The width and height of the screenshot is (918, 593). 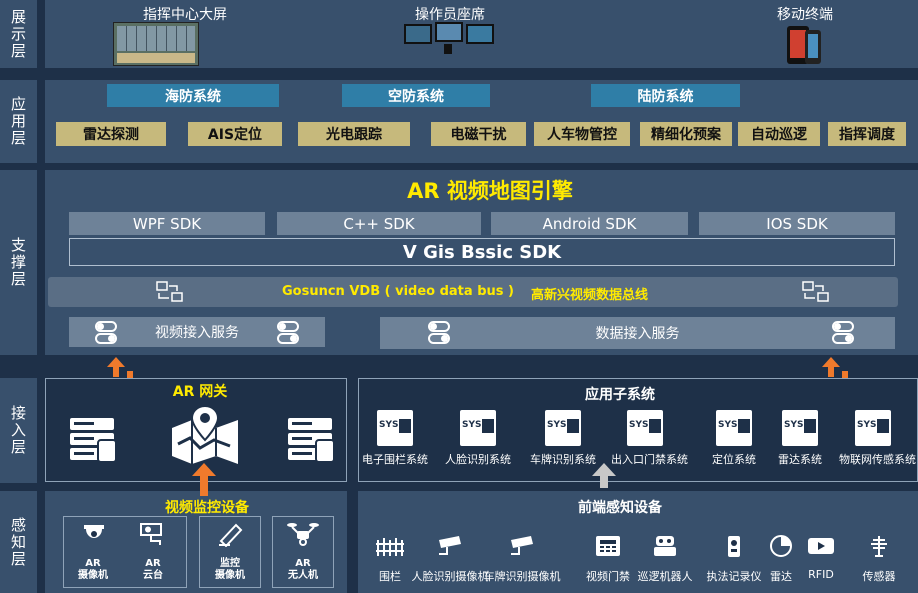 I want to click on data-access-service: 数据接入服务, so click(x=637, y=333).